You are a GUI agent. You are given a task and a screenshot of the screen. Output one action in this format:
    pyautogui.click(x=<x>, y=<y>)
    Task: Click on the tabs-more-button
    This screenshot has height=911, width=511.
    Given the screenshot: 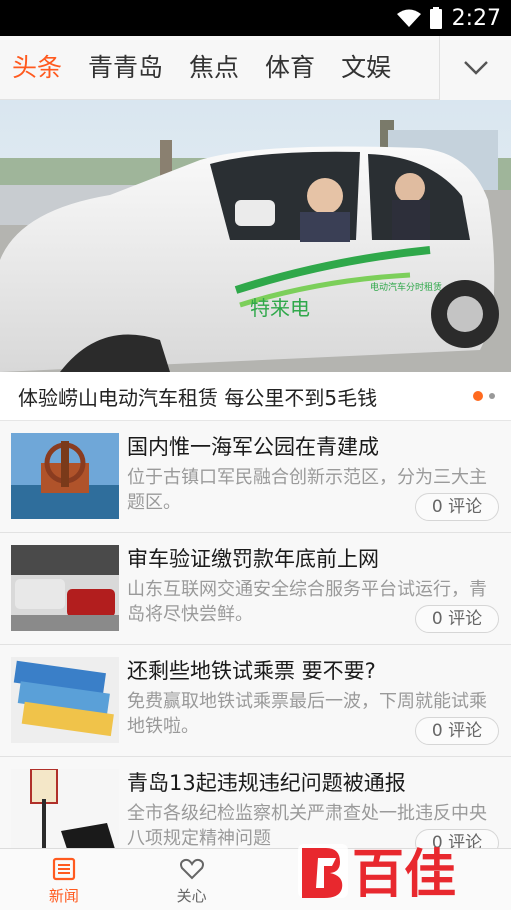 What is the action you would take?
    pyautogui.click(x=475, y=68)
    